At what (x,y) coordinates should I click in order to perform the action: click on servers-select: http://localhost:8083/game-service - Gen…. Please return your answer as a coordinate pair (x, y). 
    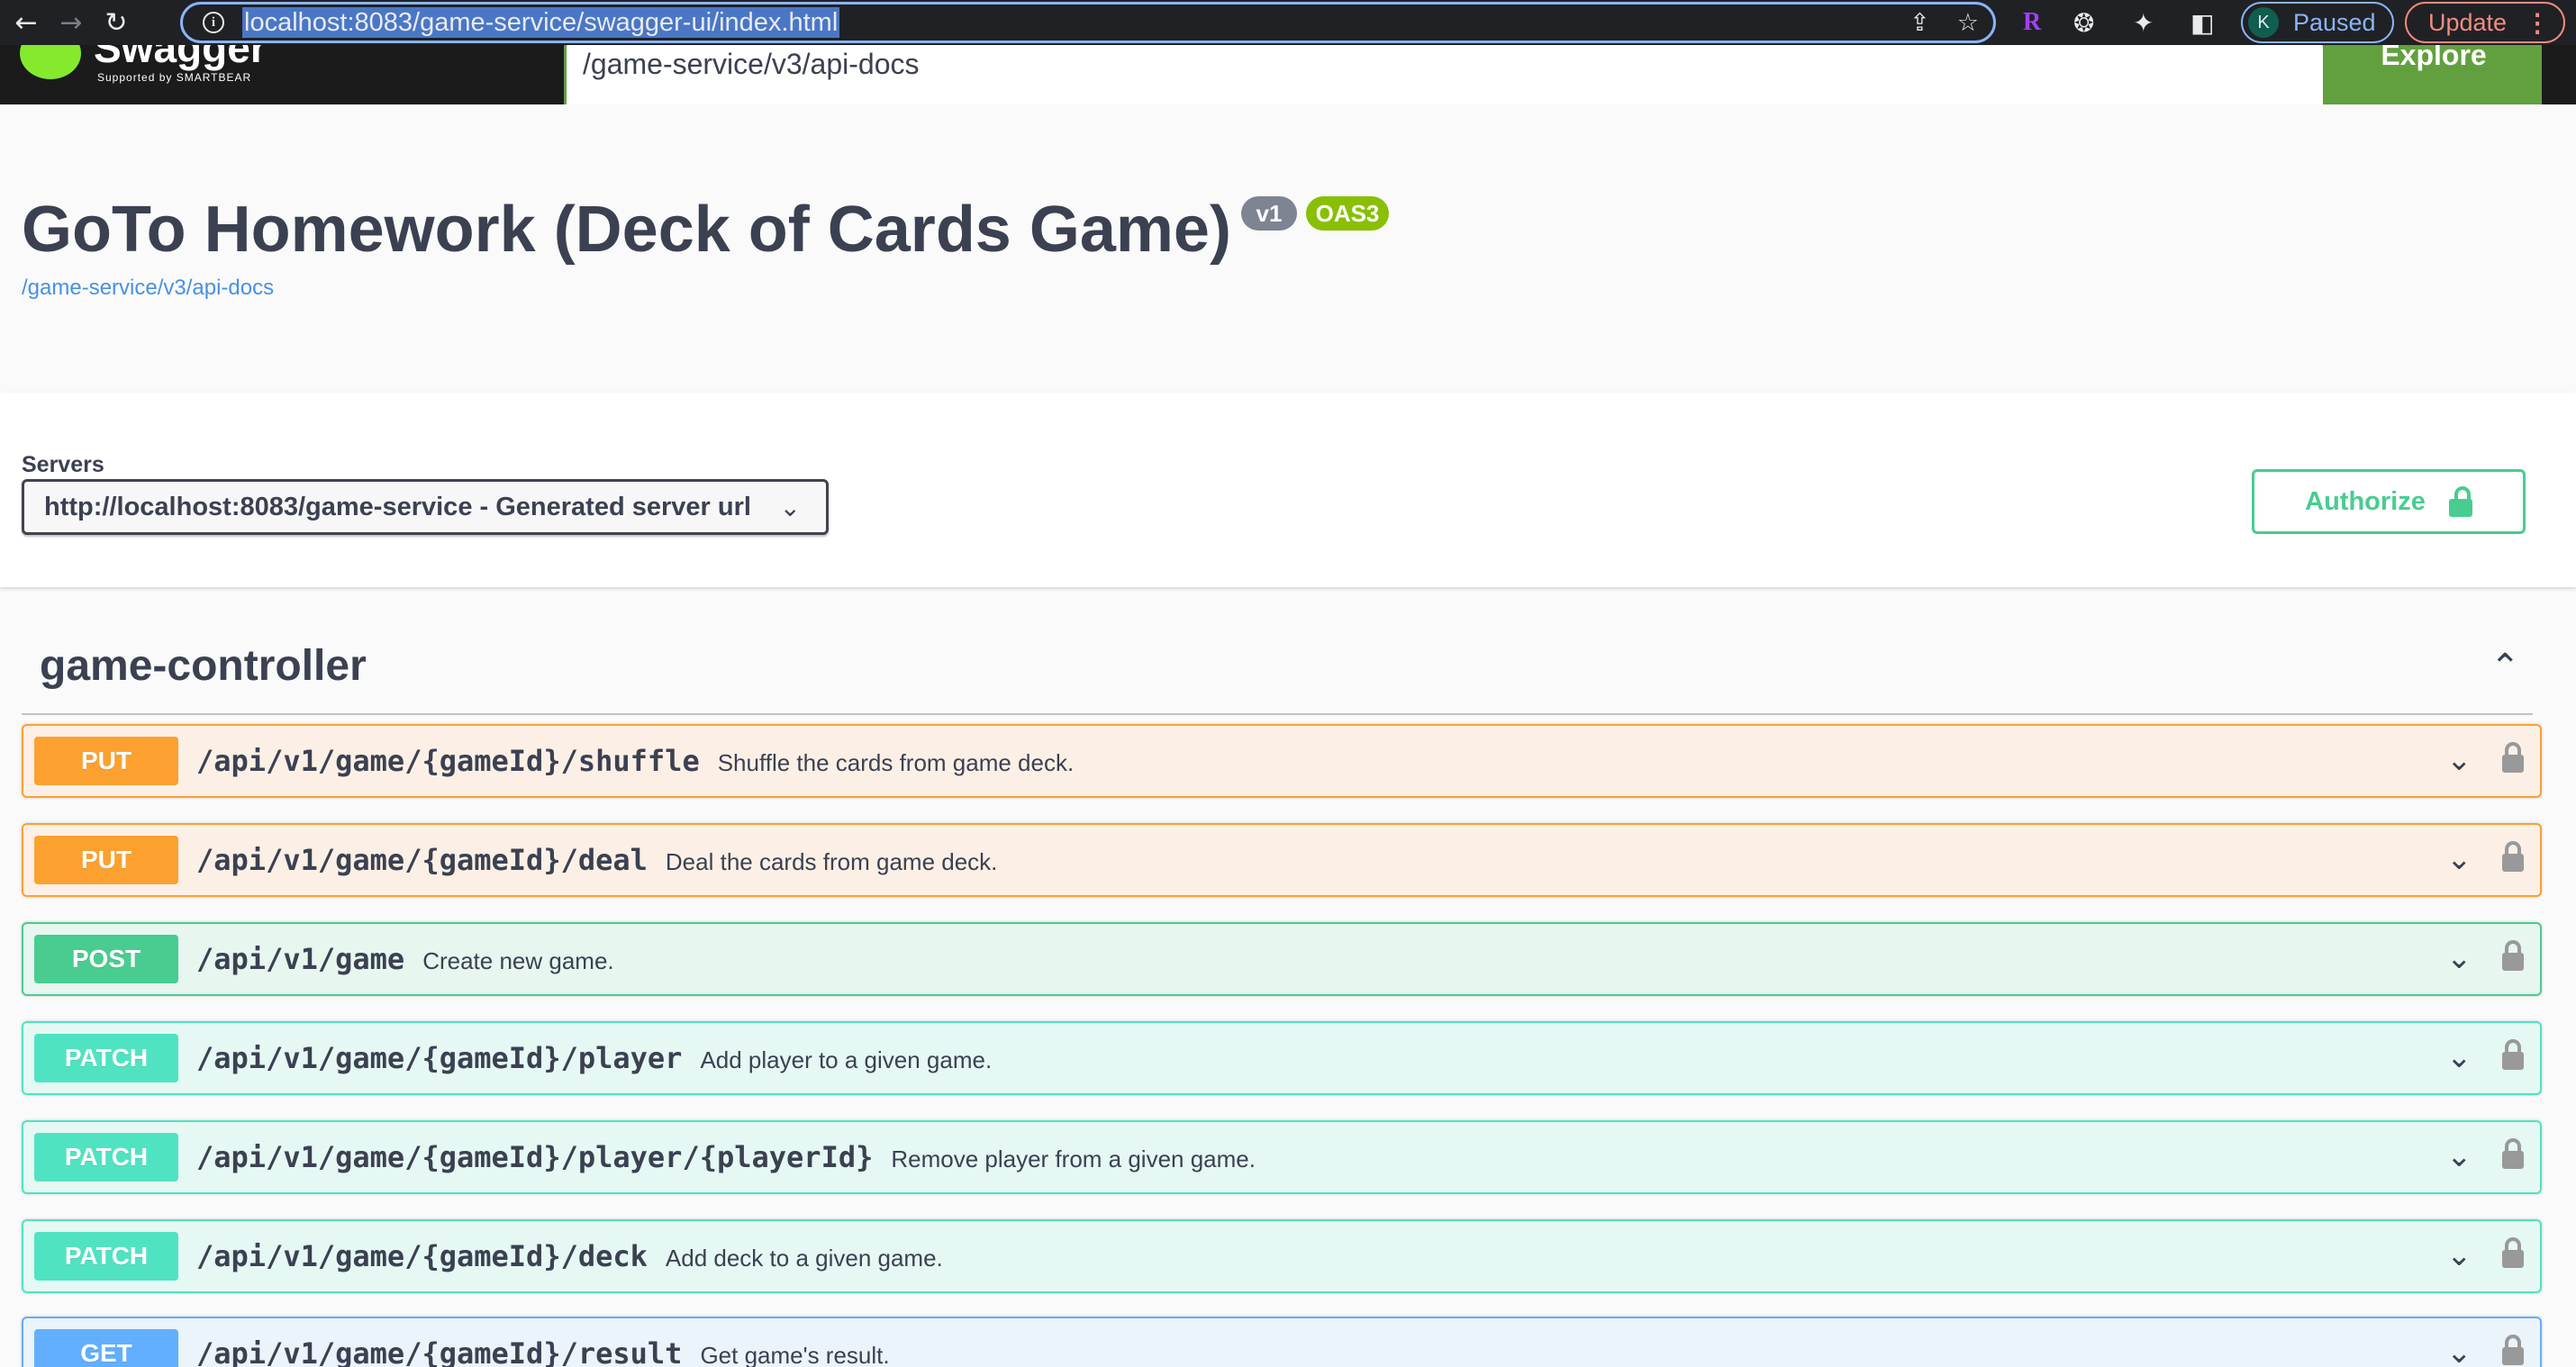
    Looking at the image, I should click on (425, 507).